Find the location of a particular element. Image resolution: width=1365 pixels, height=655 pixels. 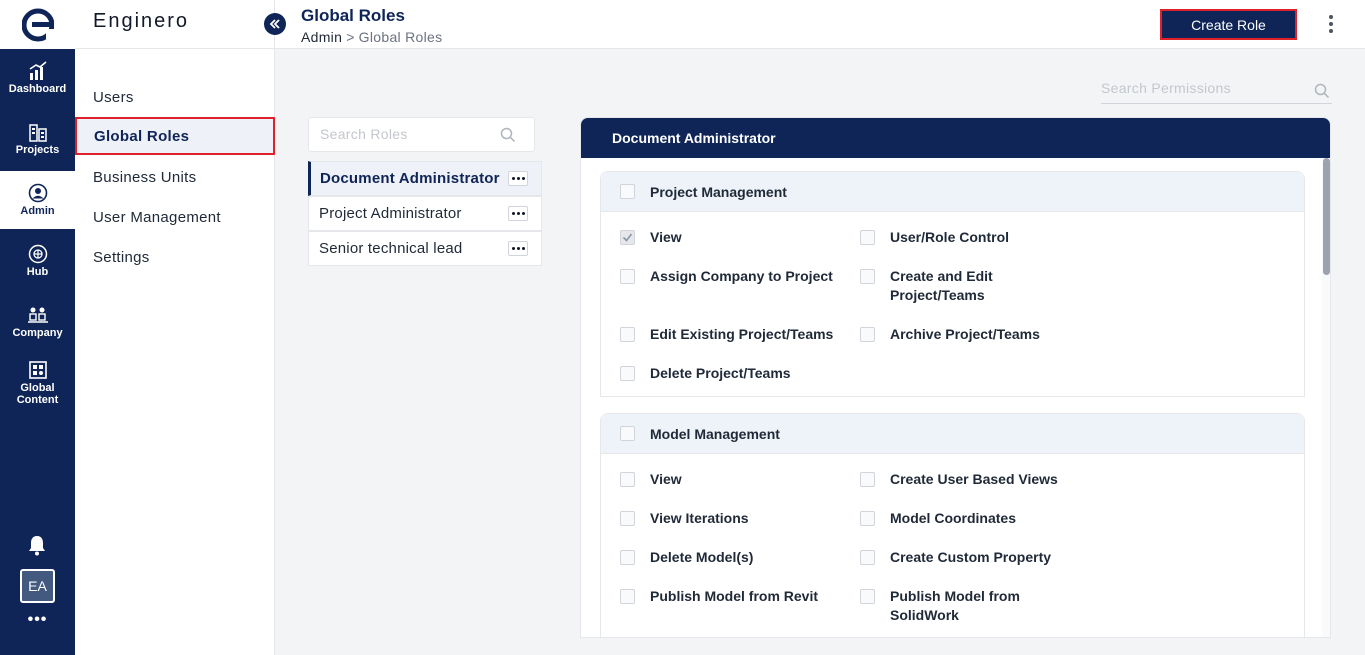

page-title: Global Roles is located at coordinates (353, 15).